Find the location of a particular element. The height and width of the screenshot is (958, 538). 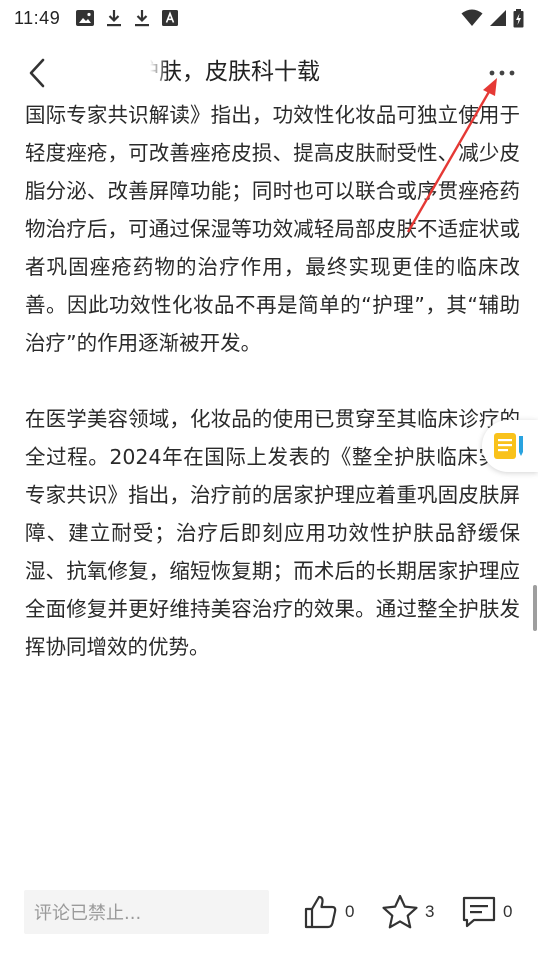

thumbs-up-icon is located at coordinates (320, 912).